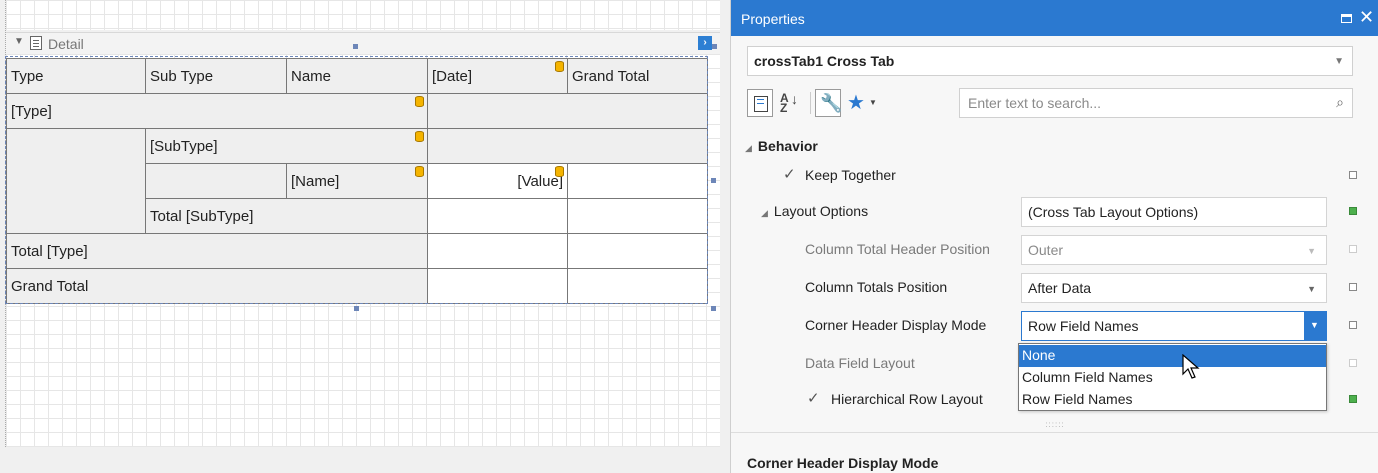 The height and width of the screenshot is (473, 1378). What do you see at coordinates (1174, 288) in the screenshot?
I see `property-value-dropdown: After Data ▼` at bounding box center [1174, 288].